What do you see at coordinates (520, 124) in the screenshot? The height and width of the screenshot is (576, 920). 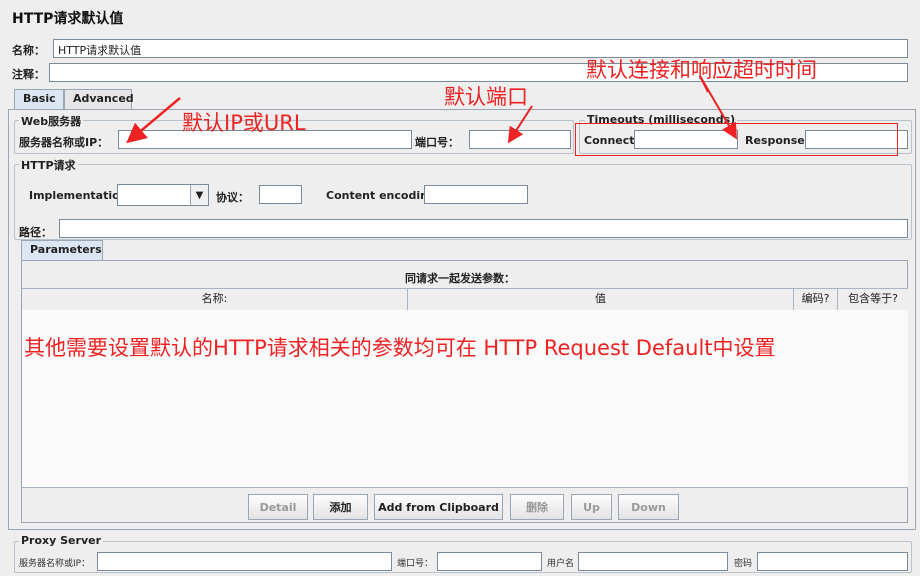 I see `arrow-to-port-input` at bounding box center [520, 124].